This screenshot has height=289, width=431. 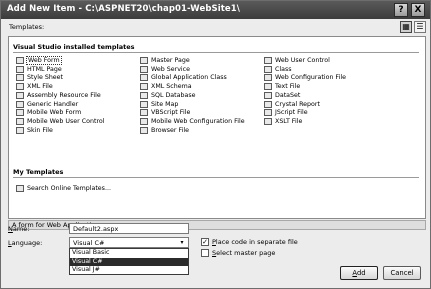 I want to click on template-item: Browser File, so click(x=164, y=130).